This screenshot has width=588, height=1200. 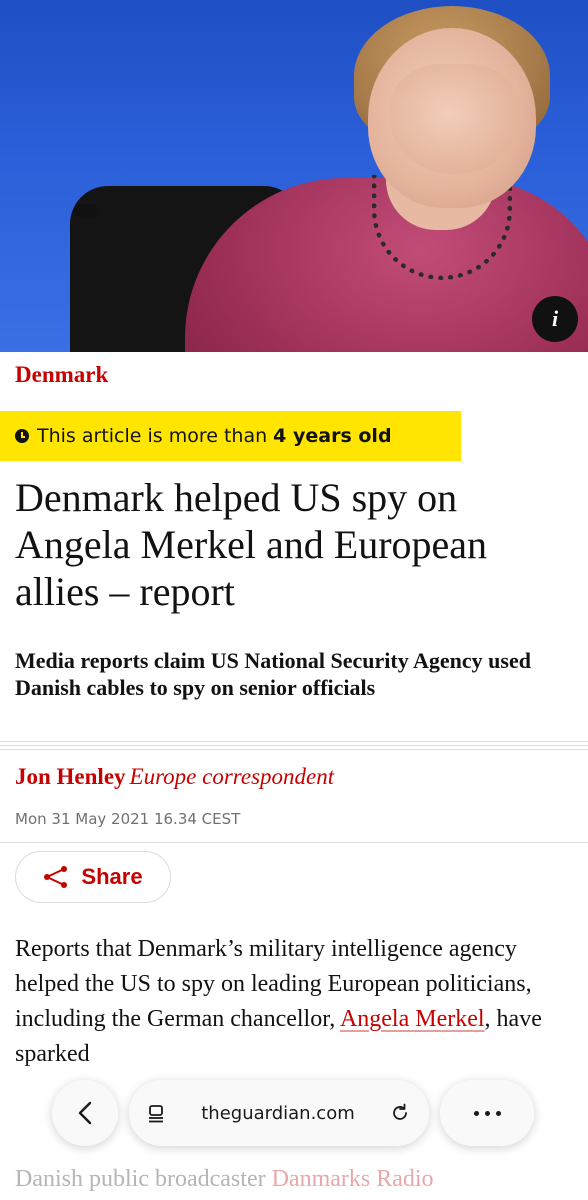 I want to click on back-button, so click(x=85, y=1113).